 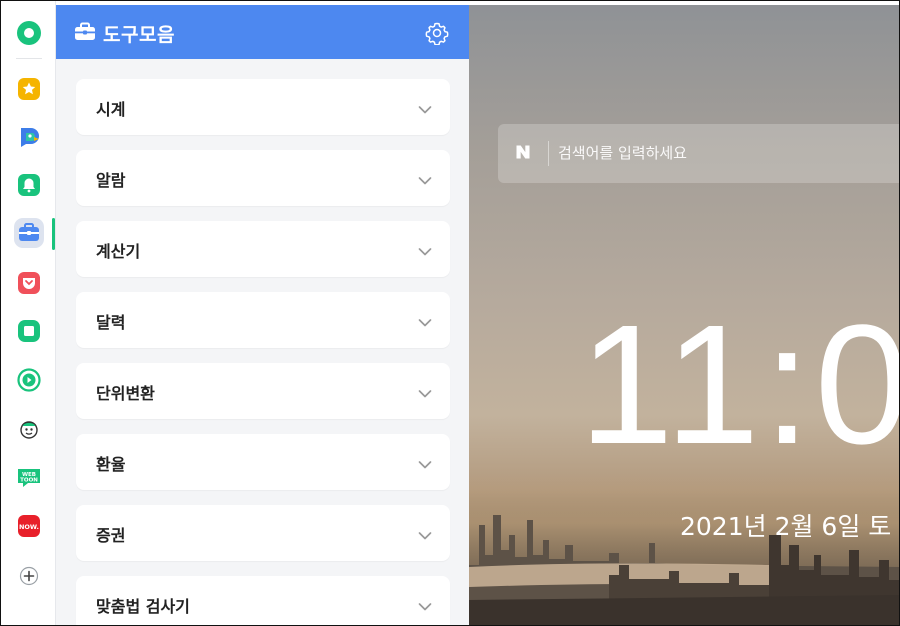 What do you see at coordinates (263, 107) in the screenshot?
I see `tool-item-clock: 시계` at bounding box center [263, 107].